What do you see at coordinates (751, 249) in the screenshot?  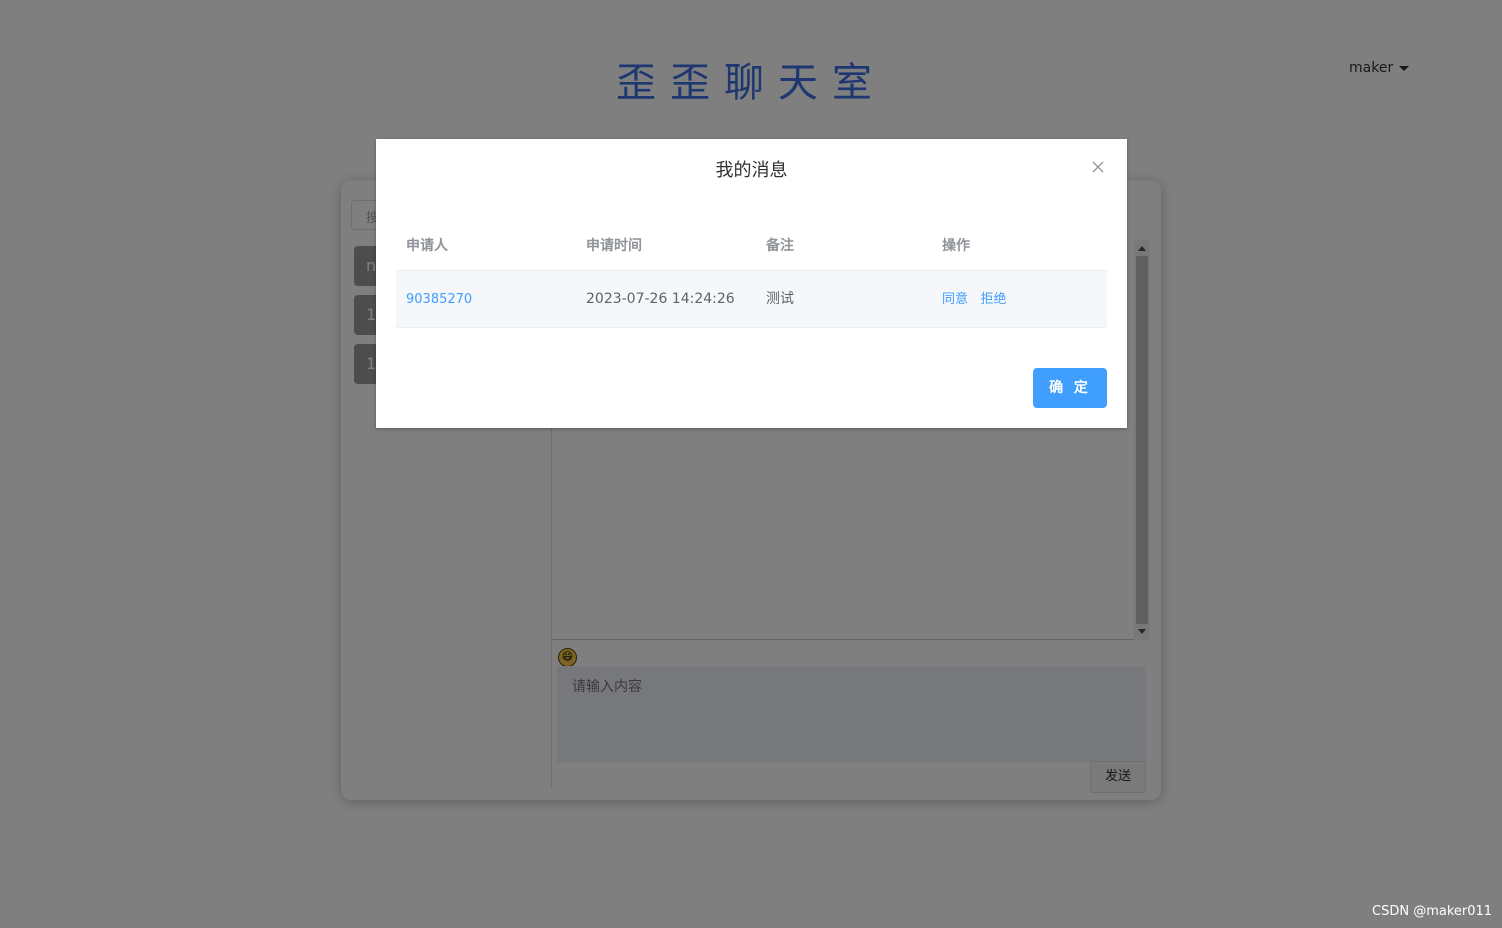 I see `table-header: 申请人 申请时间 备注 操作` at bounding box center [751, 249].